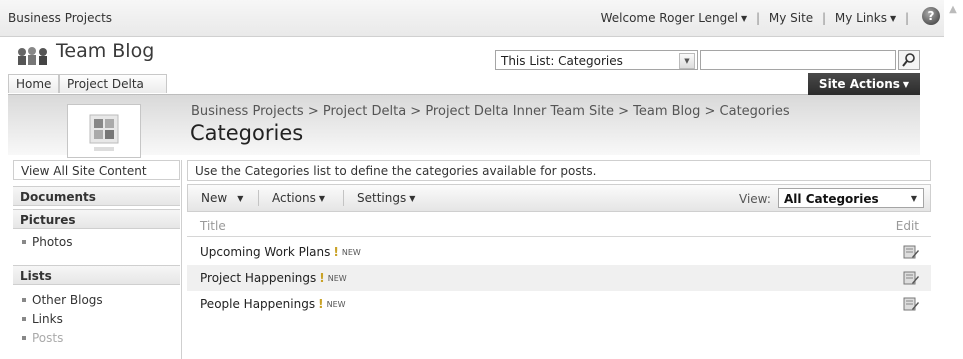 The image size is (963, 359). Describe the element at coordinates (265, 252) in the screenshot. I see `list-item-title: Upcoming Work Plans` at that location.